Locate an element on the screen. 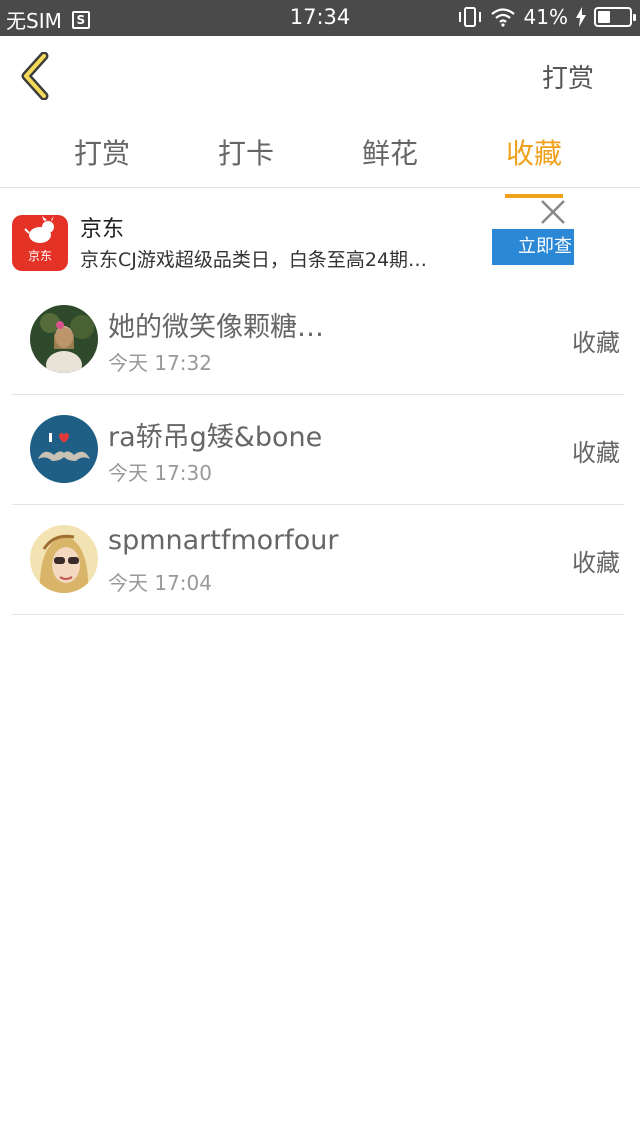 This screenshot has height=1145, width=640. chevron-left-icon is located at coordinates (35, 76).